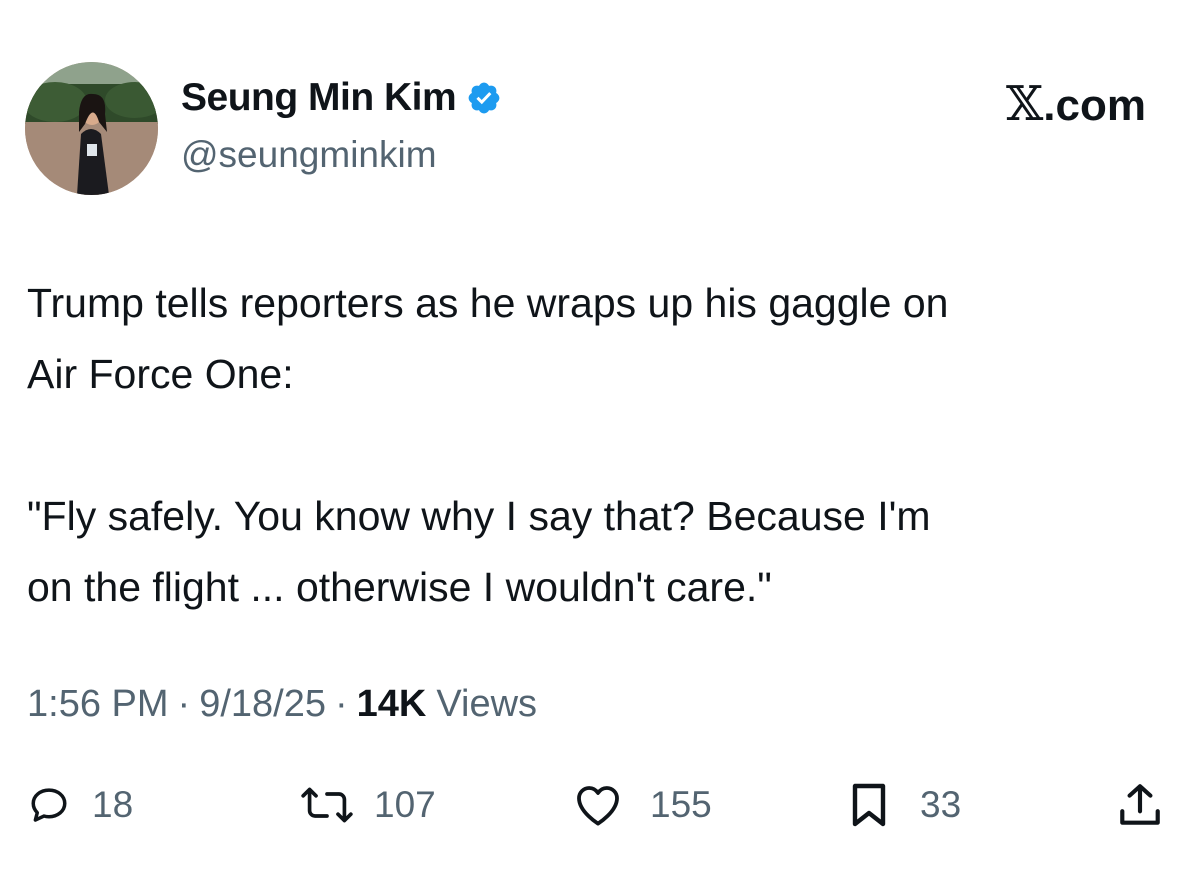 This screenshot has width=1200, height=875. What do you see at coordinates (869, 805) in the screenshot?
I see `bookmark-icon` at bounding box center [869, 805].